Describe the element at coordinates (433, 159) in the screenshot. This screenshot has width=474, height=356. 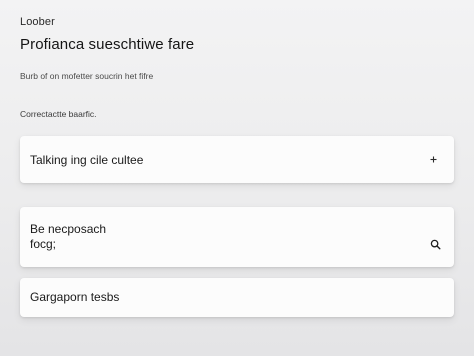
I see `plus-icon` at that location.